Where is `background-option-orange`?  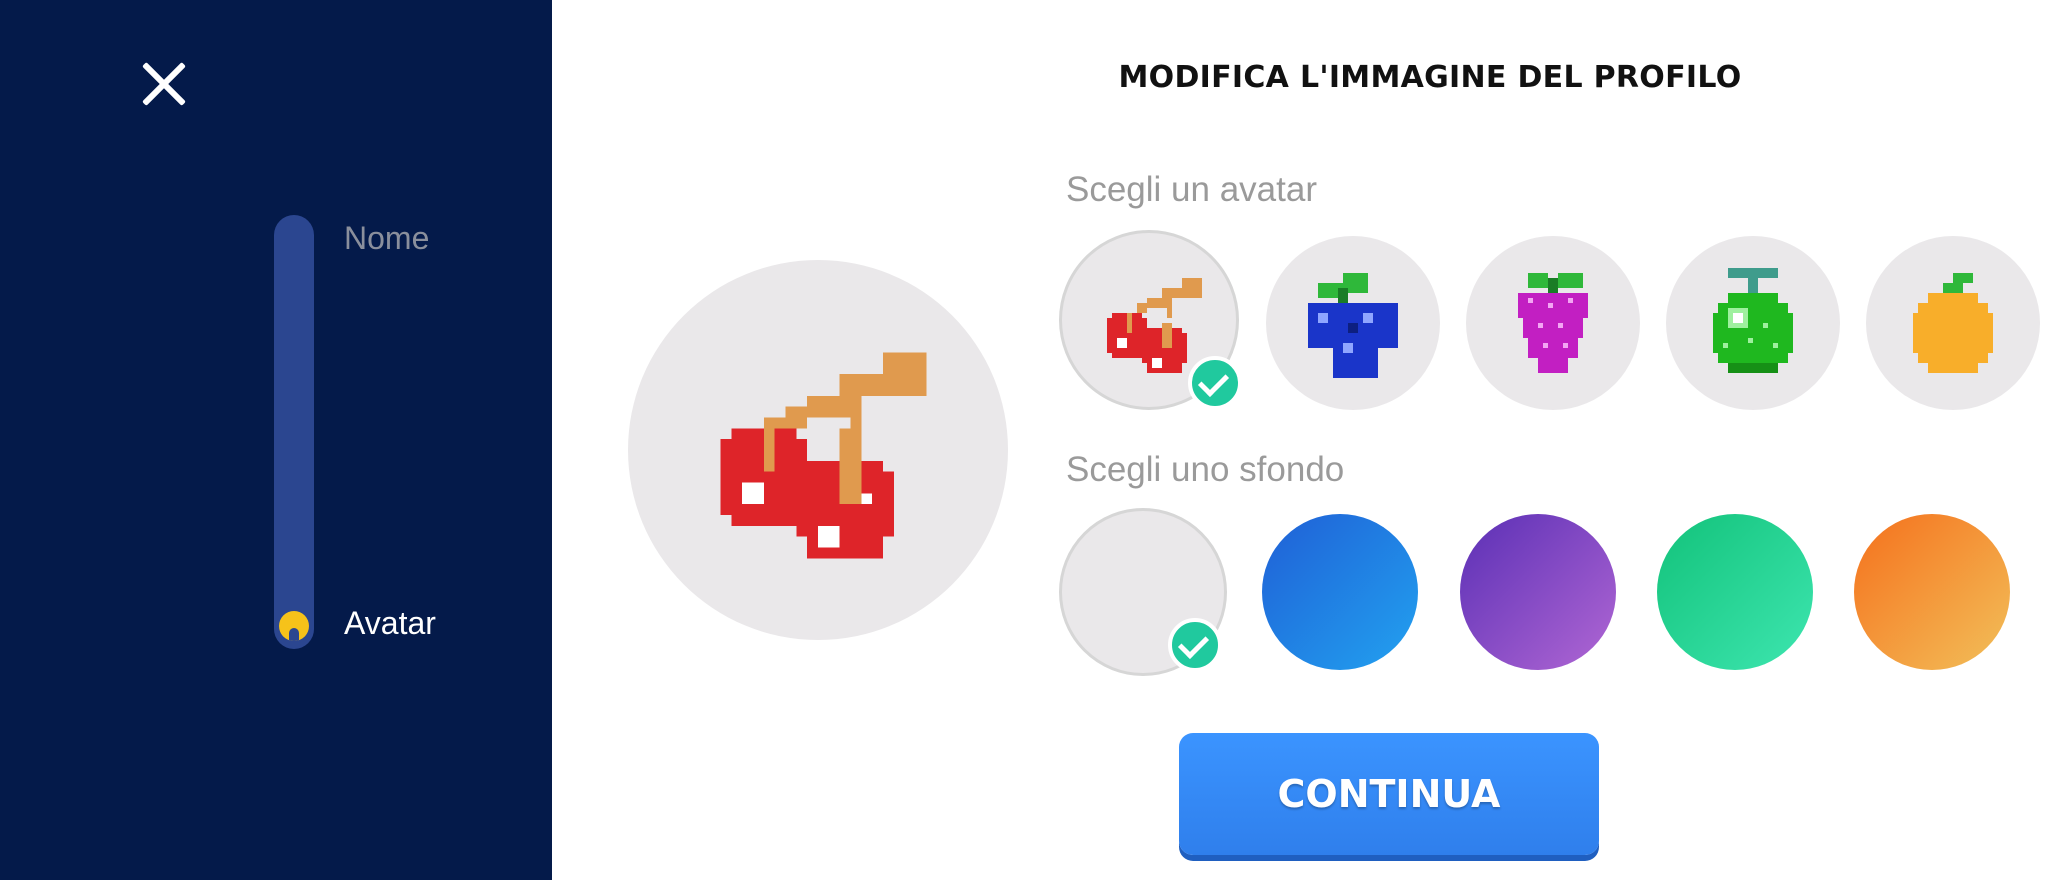
background-option-orange is located at coordinates (1932, 592).